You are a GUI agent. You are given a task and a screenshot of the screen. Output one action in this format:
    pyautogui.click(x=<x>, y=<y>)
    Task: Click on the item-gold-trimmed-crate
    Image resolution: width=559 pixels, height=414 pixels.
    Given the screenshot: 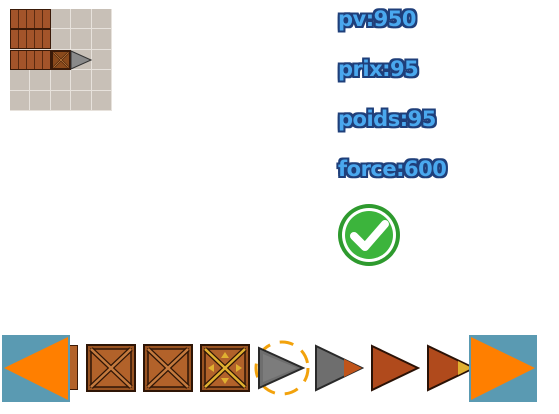 What is the action you would take?
    pyautogui.click(x=225, y=368)
    